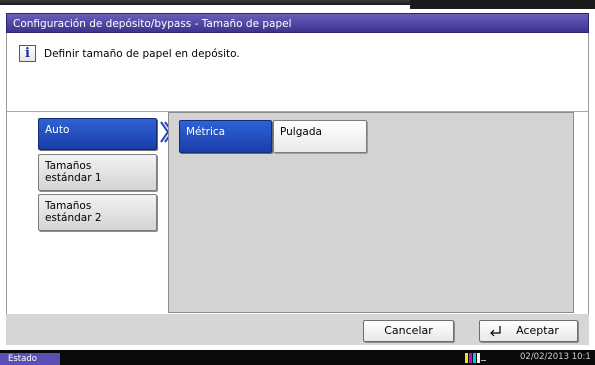  I want to click on info-icon: i, so click(27, 53).